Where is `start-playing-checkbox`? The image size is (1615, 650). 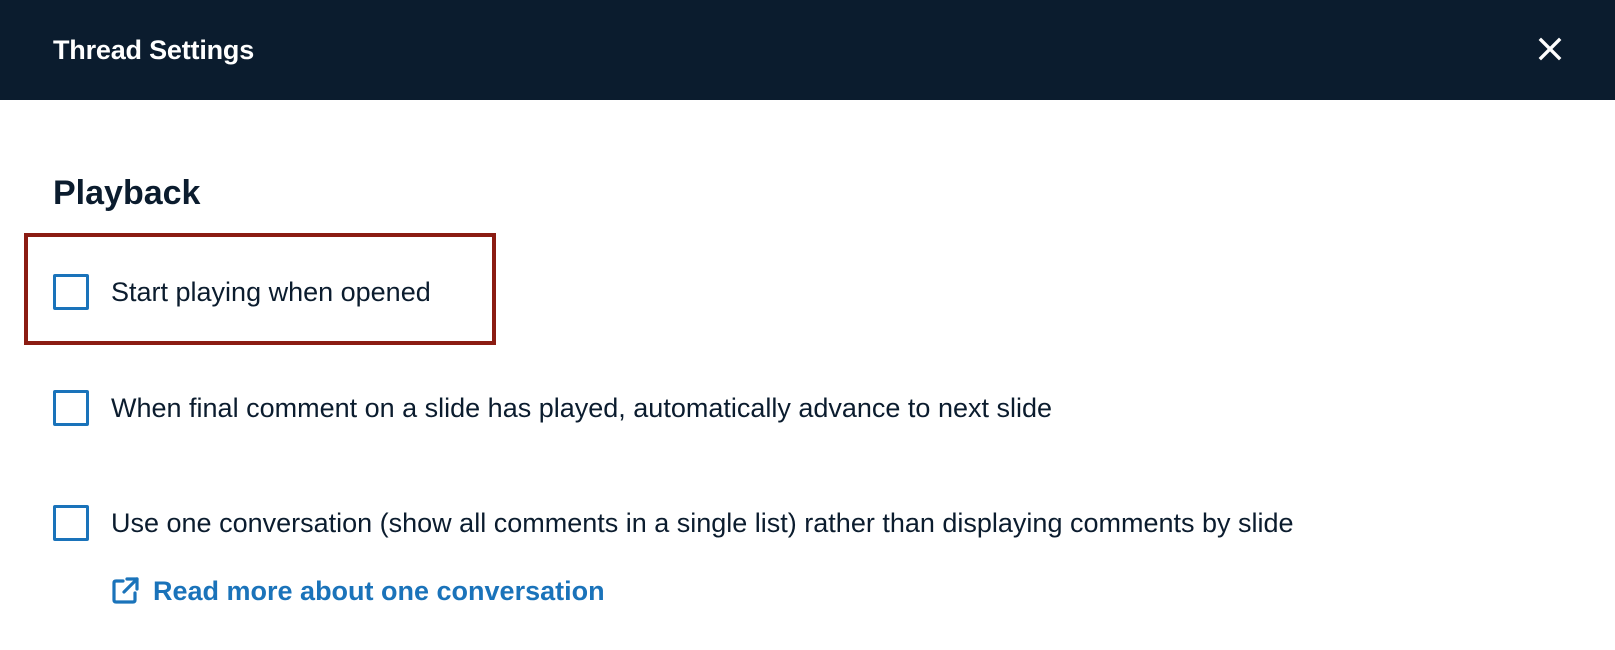
start-playing-checkbox is located at coordinates (71, 292).